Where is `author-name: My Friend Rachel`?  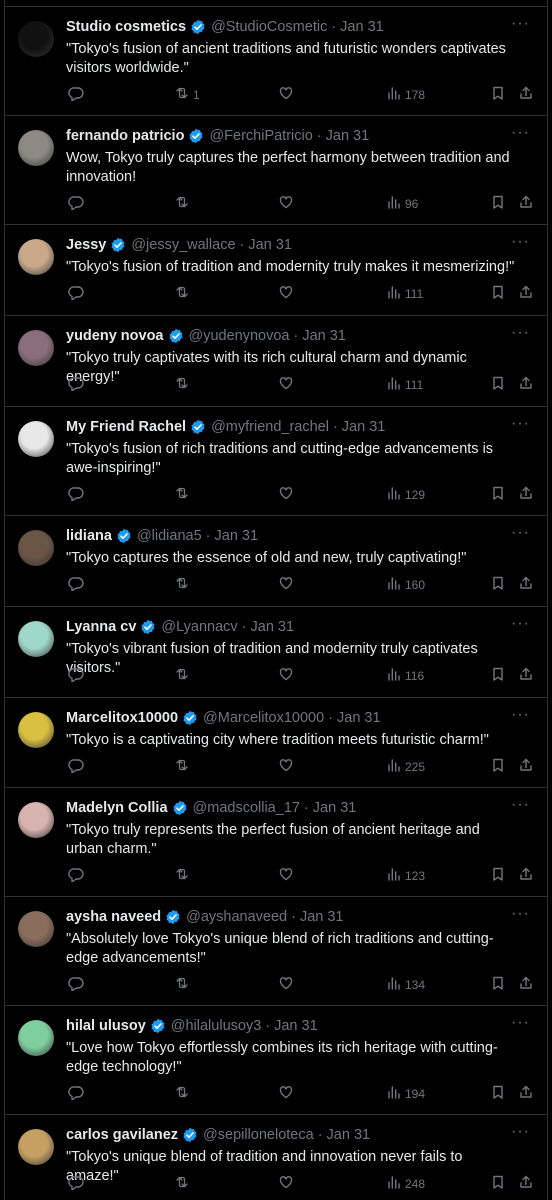
author-name: My Friend Rachel is located at coordinates (126, 427).